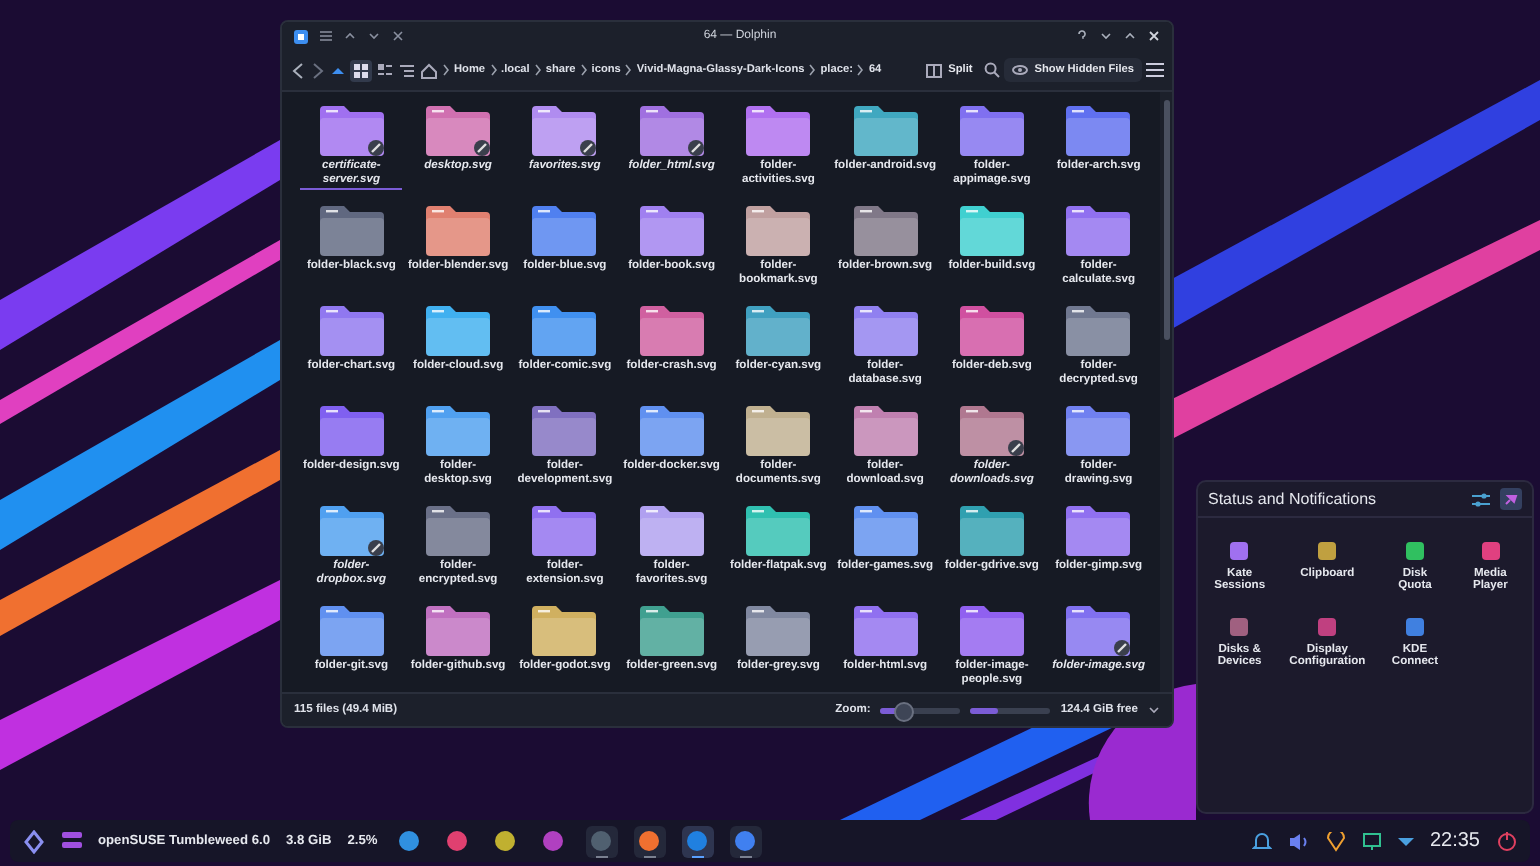  I want to click on details-view-icon, so click(407, 70).